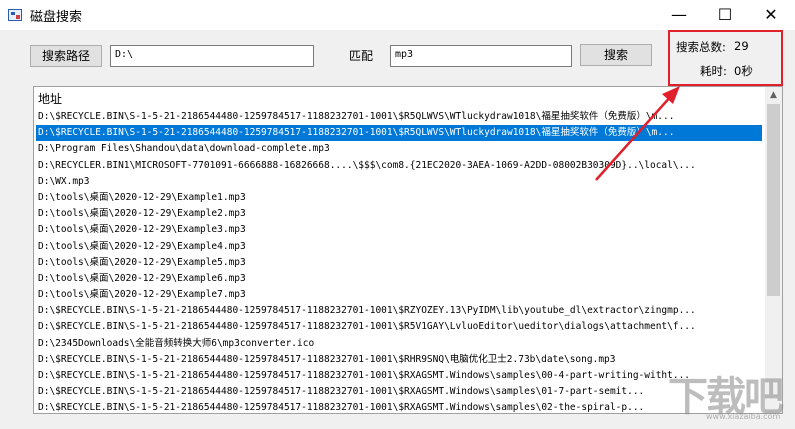 This screenshot has height=429, width=795. Describe the element at coordinates (773, 95) in the screenshot. I see `scroll-up-icon: ▲` at that location.